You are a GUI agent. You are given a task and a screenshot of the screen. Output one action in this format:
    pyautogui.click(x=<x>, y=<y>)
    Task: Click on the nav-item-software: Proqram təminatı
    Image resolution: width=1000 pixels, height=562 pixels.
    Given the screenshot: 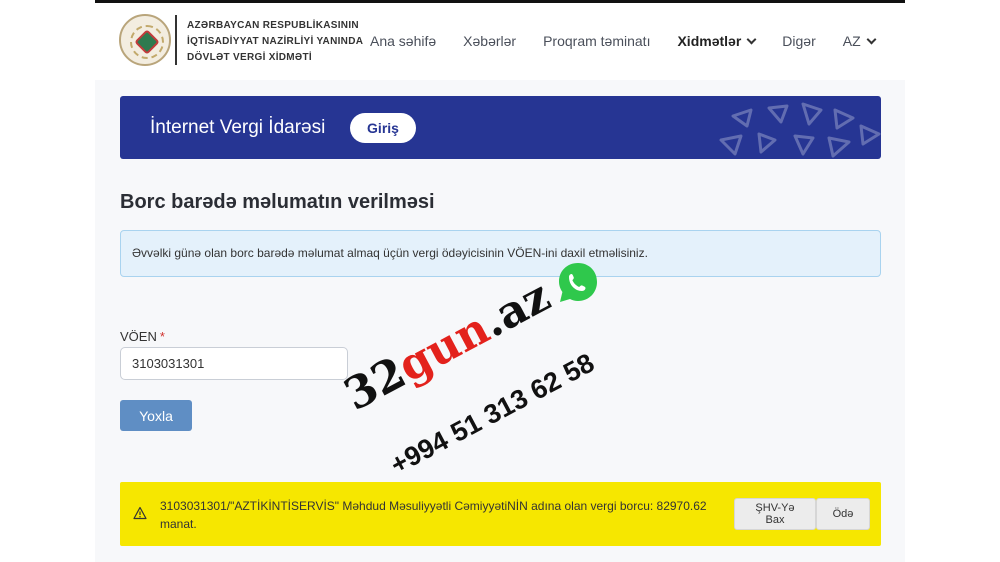 What is the action you would take?
    pyautogui.click(x=596, y=41)
    